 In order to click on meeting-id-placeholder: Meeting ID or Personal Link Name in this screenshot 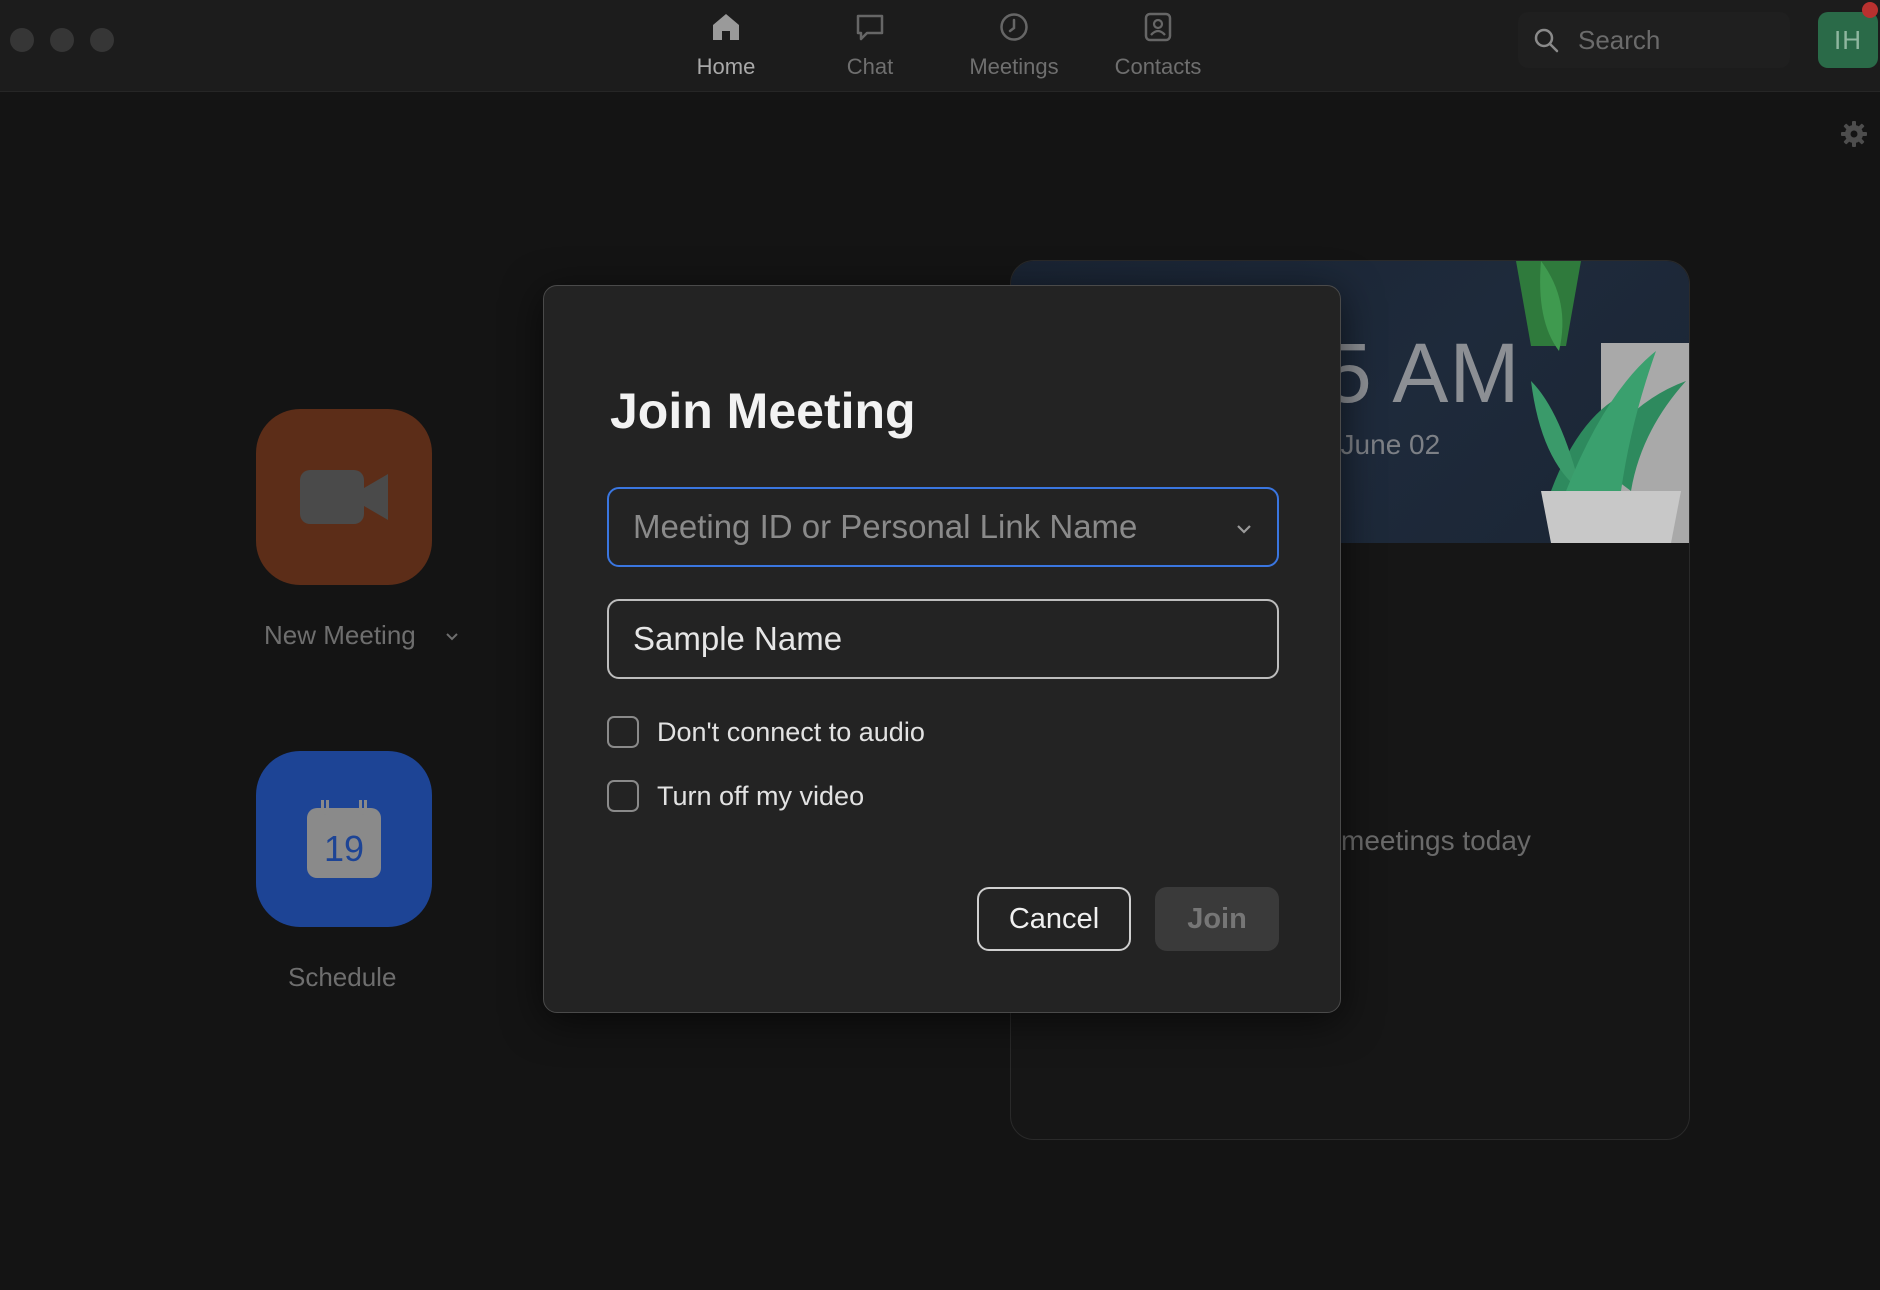, I will do `click(885, 526)`.